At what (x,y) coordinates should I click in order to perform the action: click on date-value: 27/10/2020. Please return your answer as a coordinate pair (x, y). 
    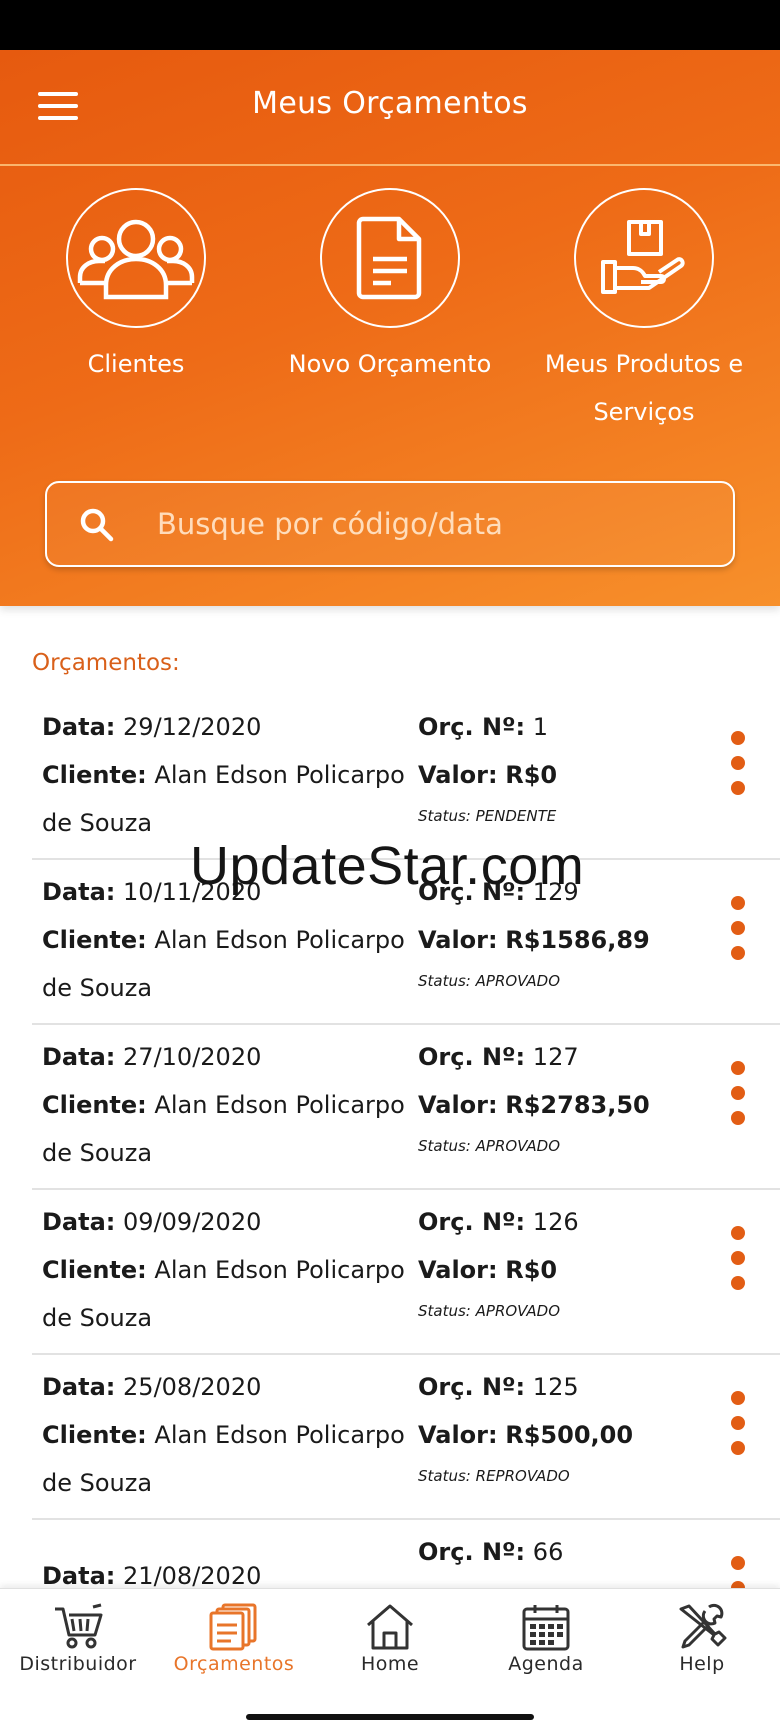
    Looking at the image, I should click on (192, 1057).